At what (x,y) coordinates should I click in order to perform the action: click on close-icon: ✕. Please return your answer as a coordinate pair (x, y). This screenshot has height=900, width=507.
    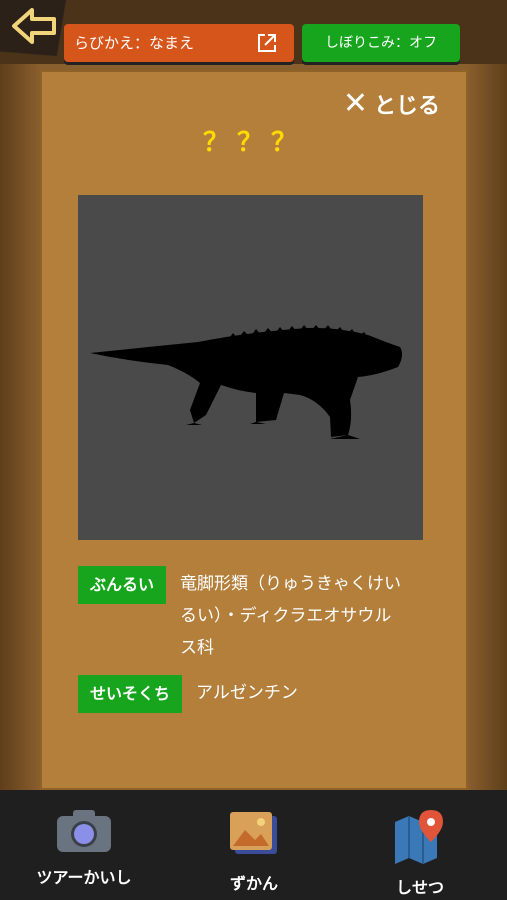
    Looking at the image, I should click on (355, 103).